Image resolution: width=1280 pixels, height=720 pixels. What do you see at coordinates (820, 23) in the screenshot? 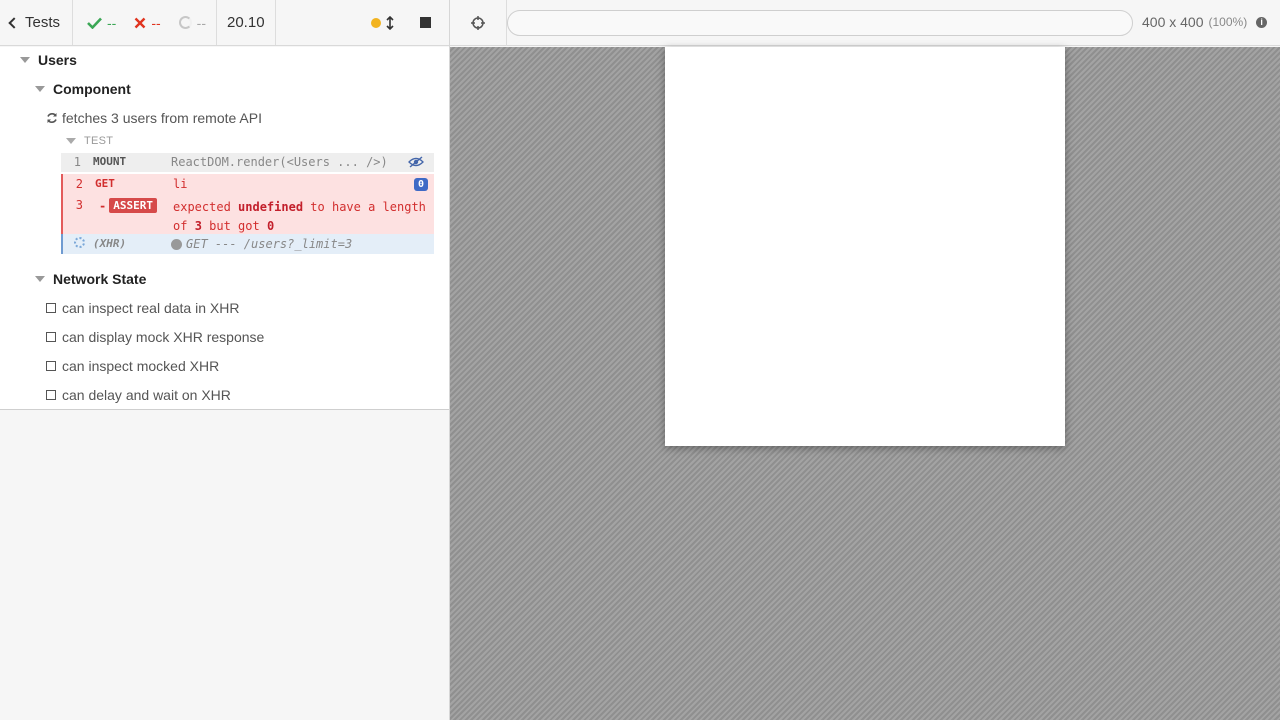
I see `url-input` at bounding box center [820, 23].